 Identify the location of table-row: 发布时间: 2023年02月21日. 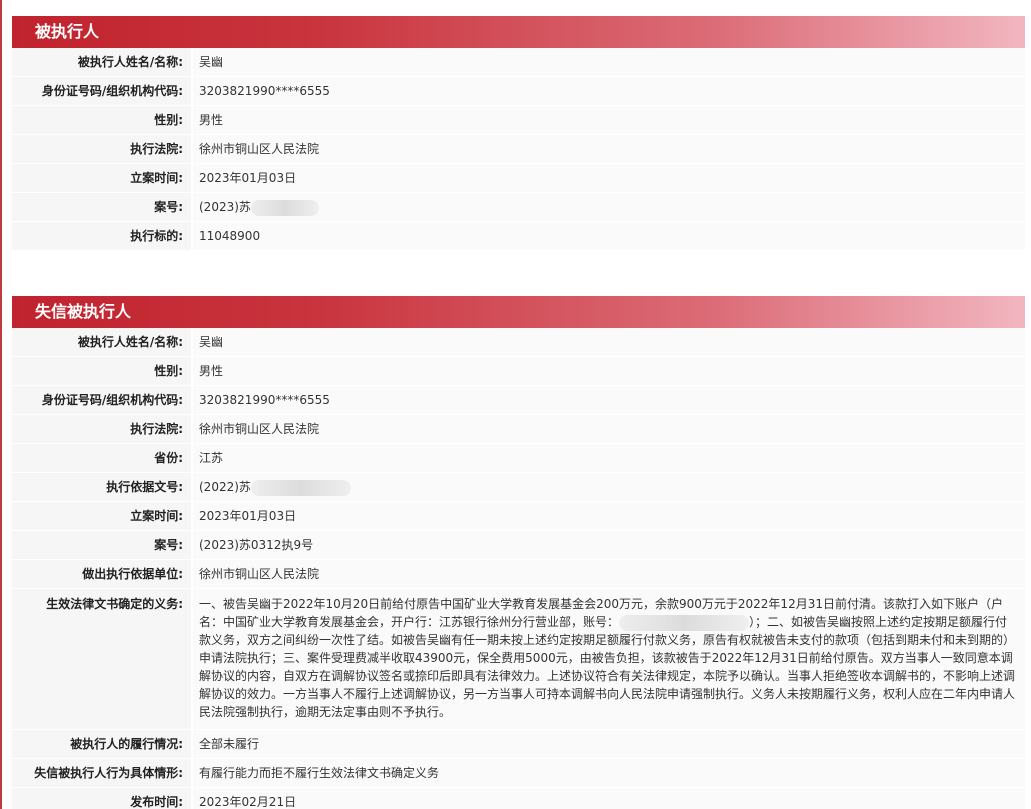
(518, 798).